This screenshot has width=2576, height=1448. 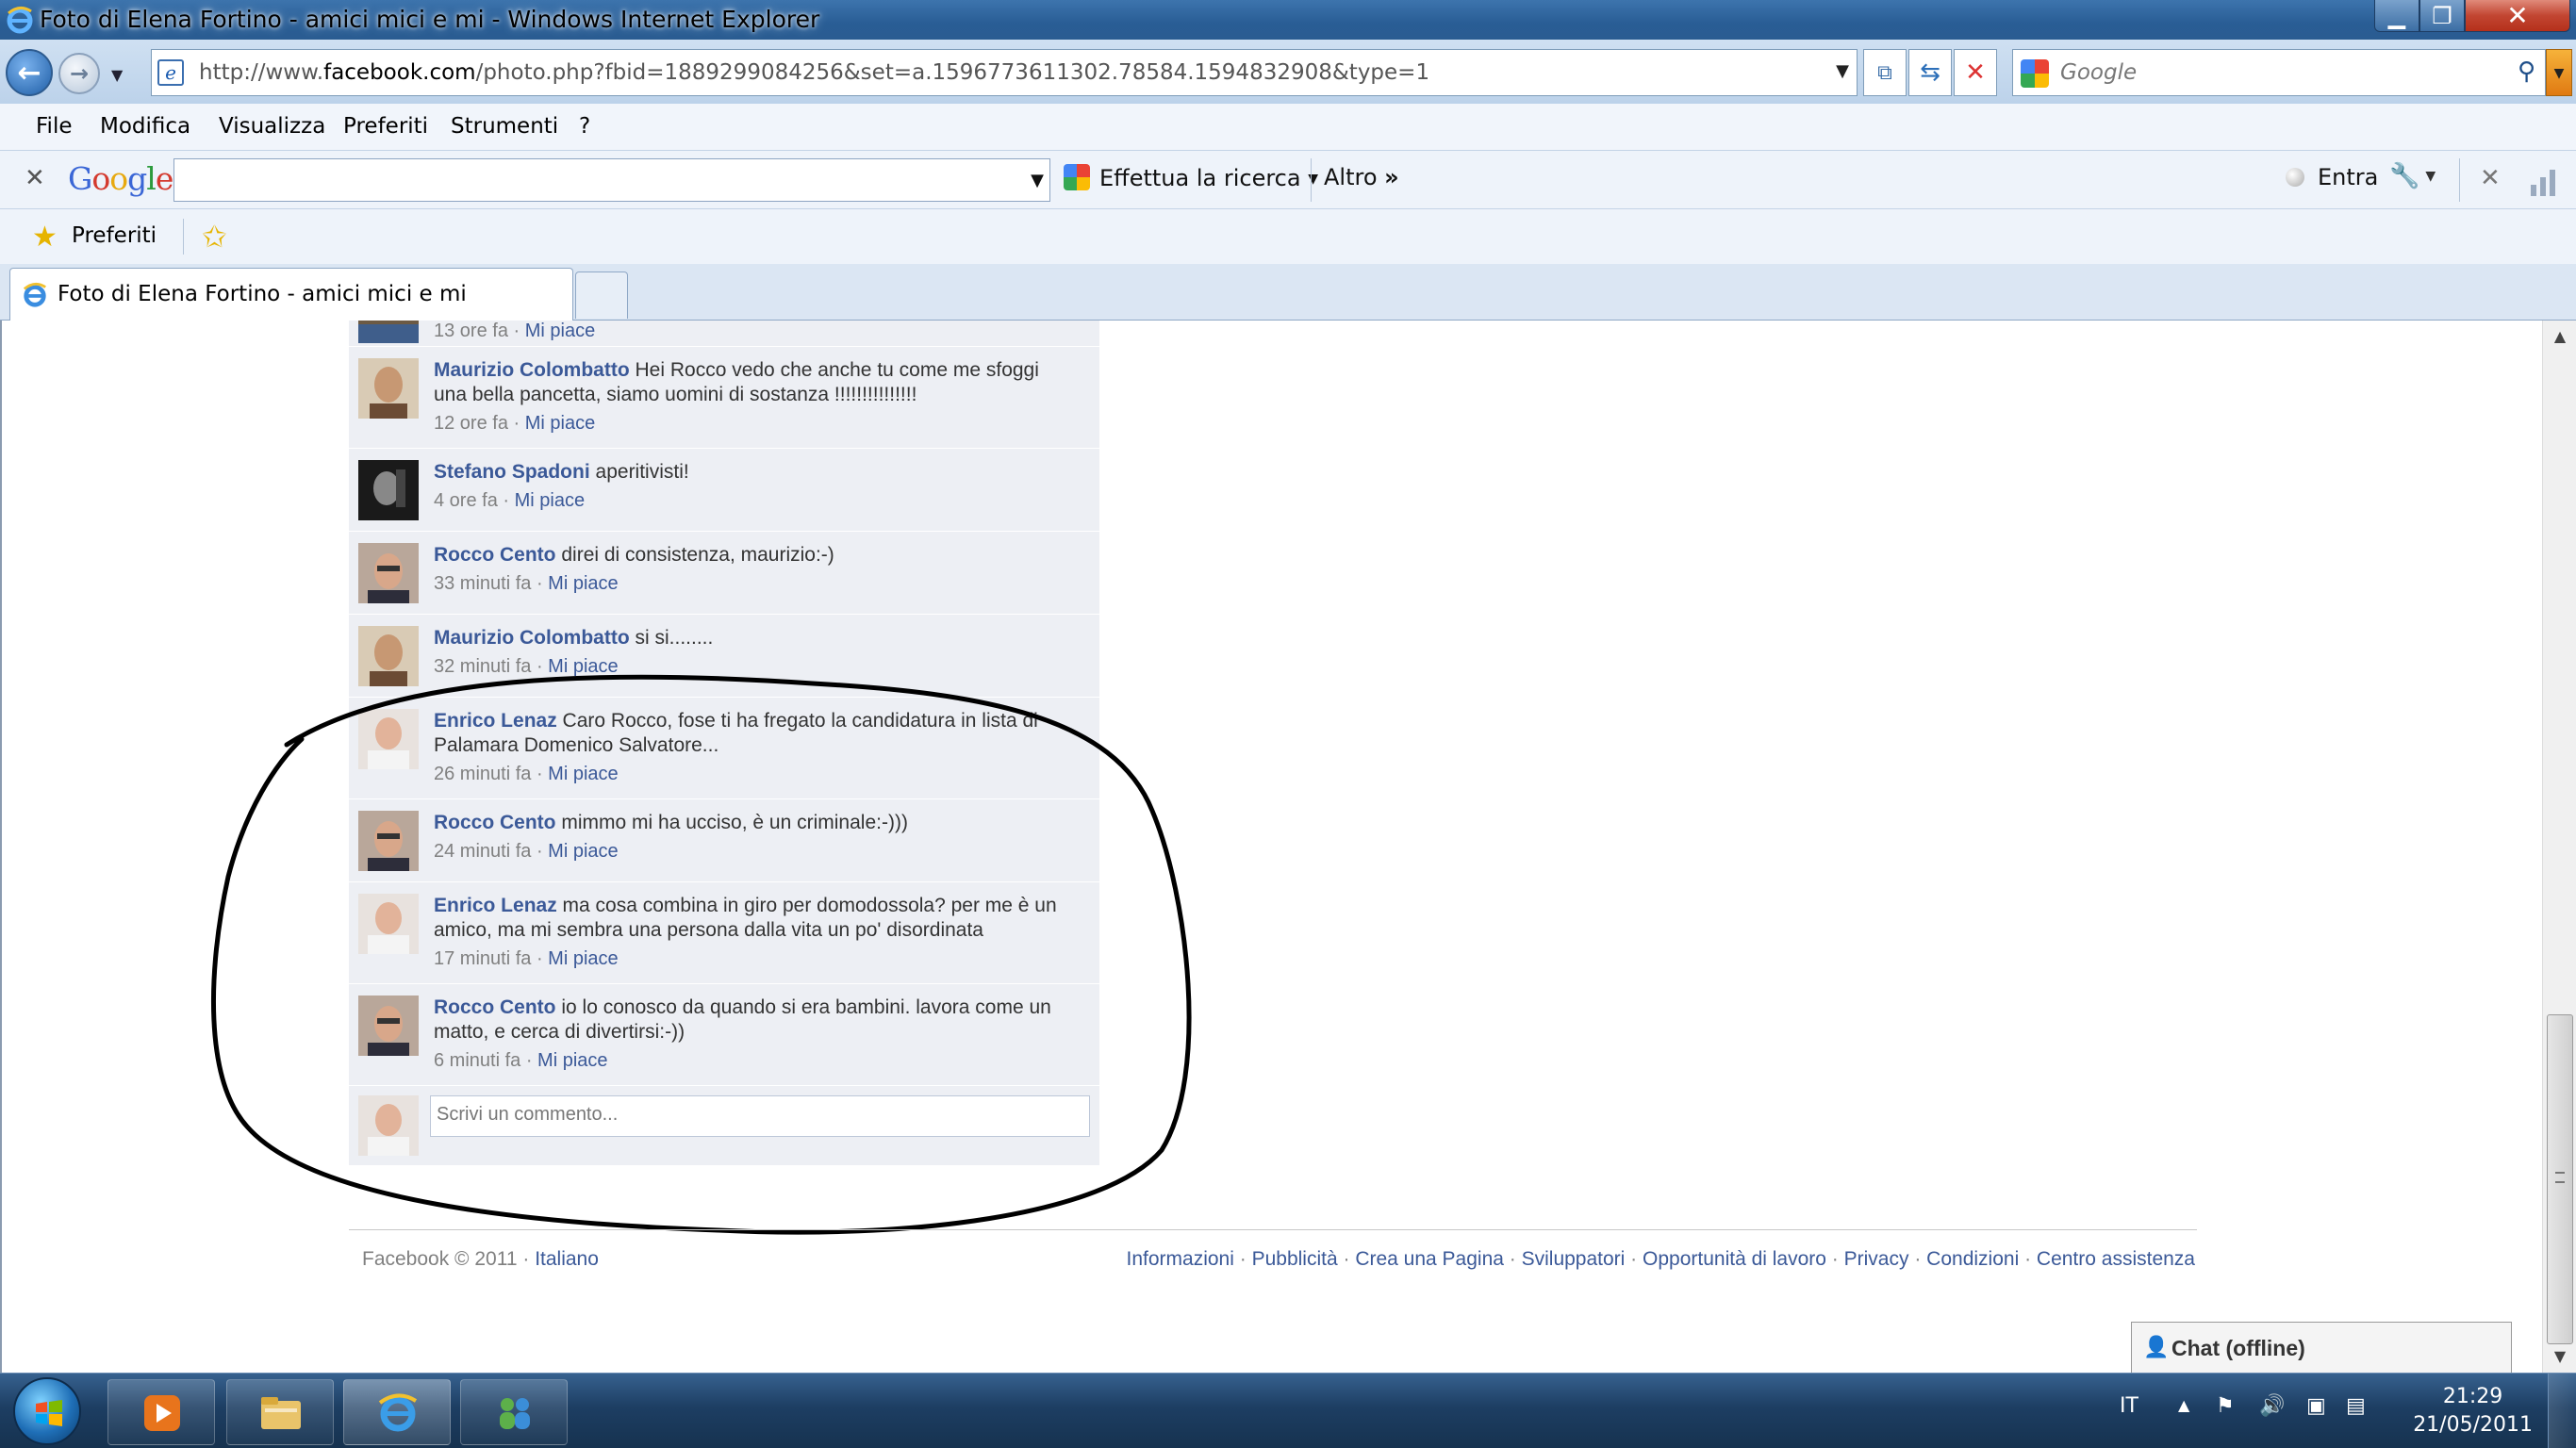 I want to click on explorer-folder-icon, so click(x=281, y=1413).